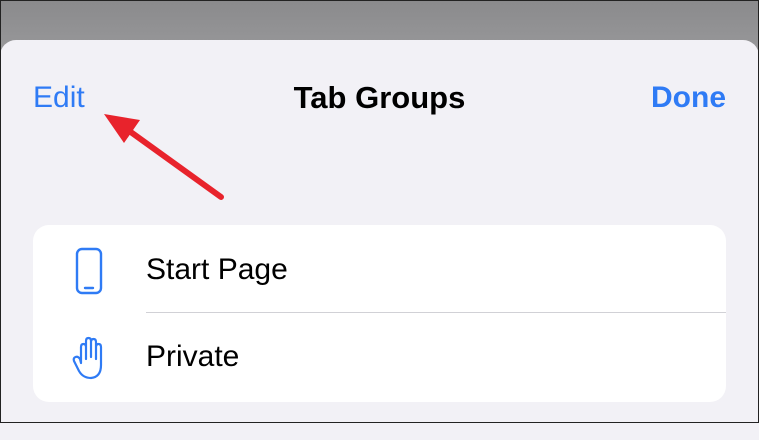 This screenshot has height=440, width=759. Describe the element at coordinates (193, 356) in the screenshot. I see `tab-group-label: Private` at that location.